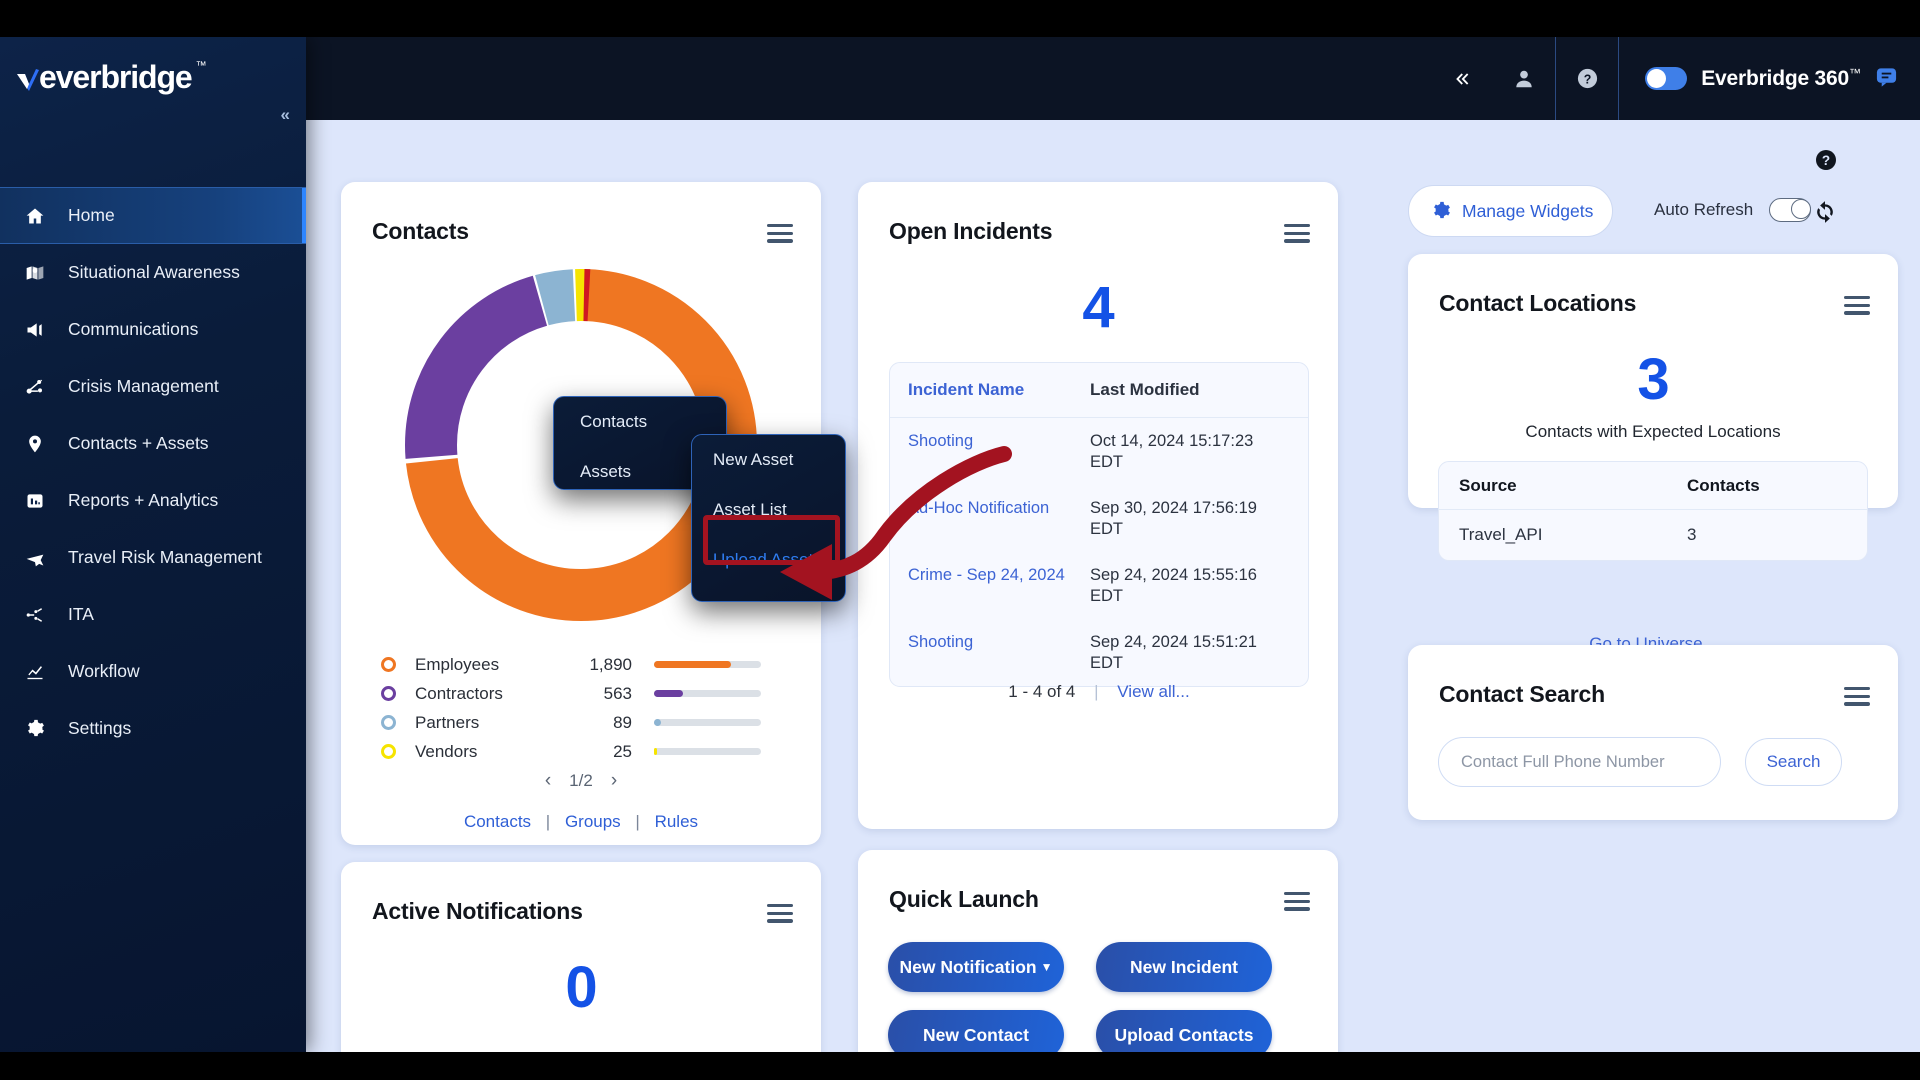 The width and height of the screenshot is (1920, 1080). Describe the element at coordinates (1653, 486) in the screenshot. I see `table-header: Source Contacts` at that location.